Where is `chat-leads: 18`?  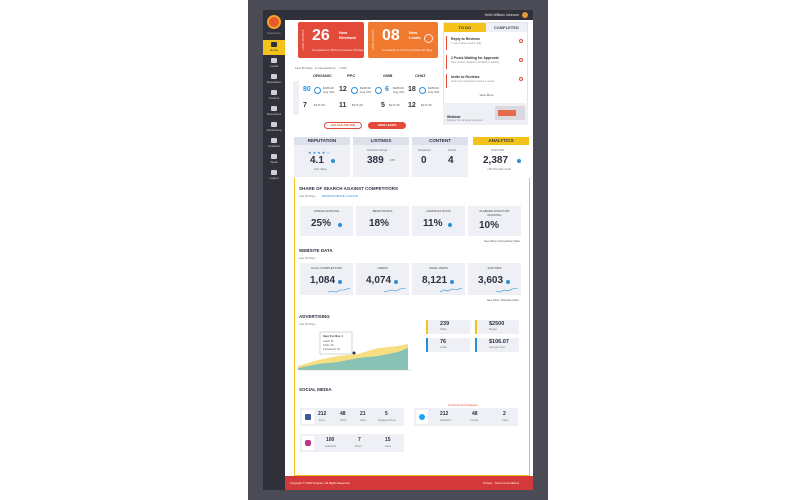
chat-leads: 18 is located at coordinates (412, 89).